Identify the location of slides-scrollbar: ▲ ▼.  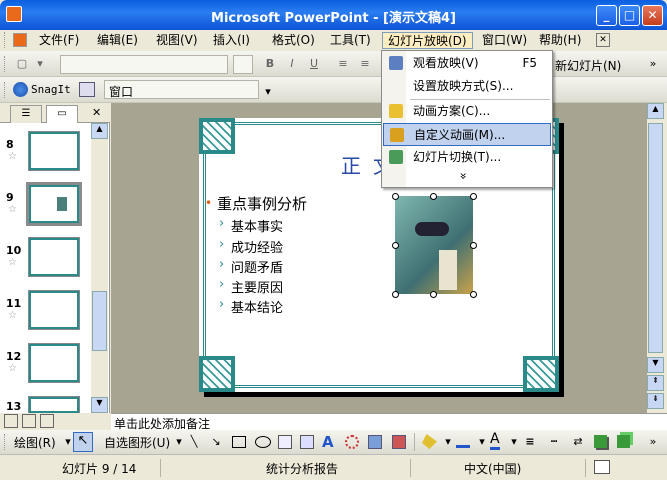
(99, 268).